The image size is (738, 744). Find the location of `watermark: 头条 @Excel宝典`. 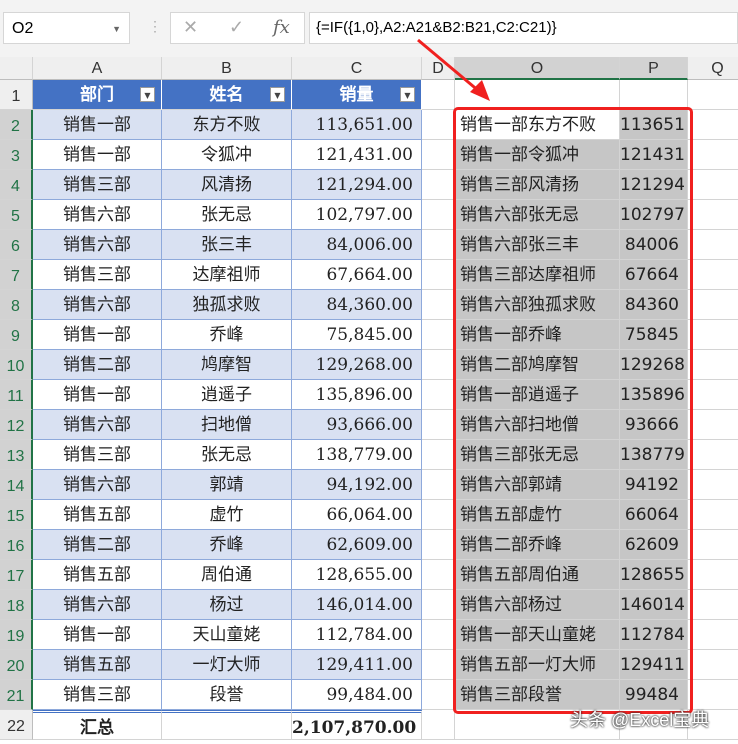

watermark: 头条 @Excel宝典 is located at coordinates (640, 720).